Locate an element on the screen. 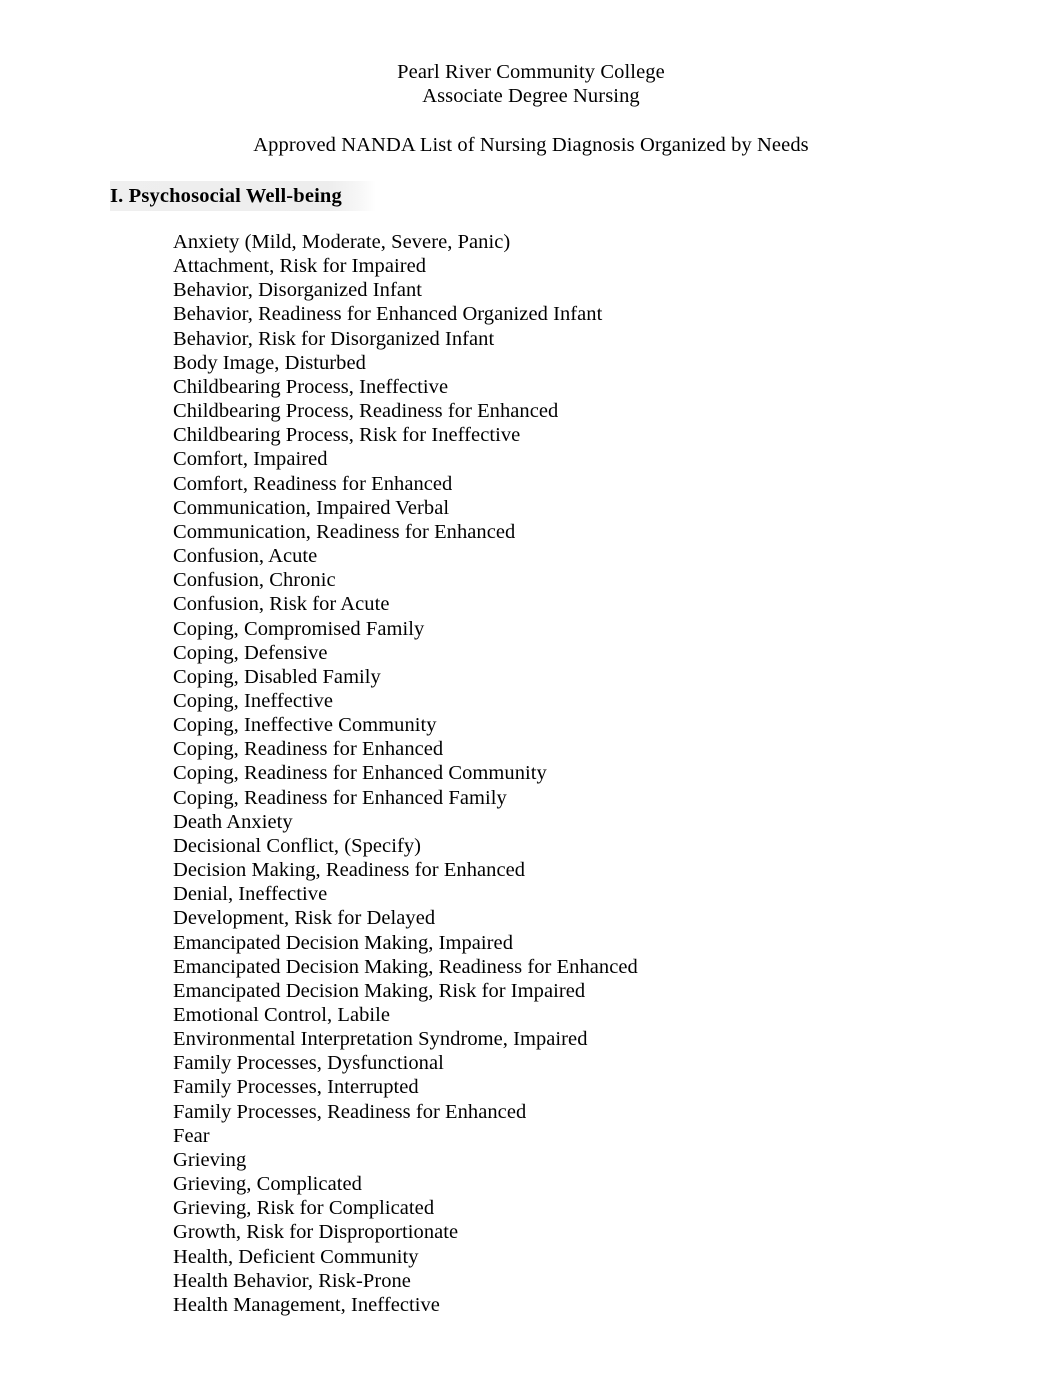 The image size is (1062, 1377). diagnosis-item: Confusion, Acute is located at coordinates (245, 556).